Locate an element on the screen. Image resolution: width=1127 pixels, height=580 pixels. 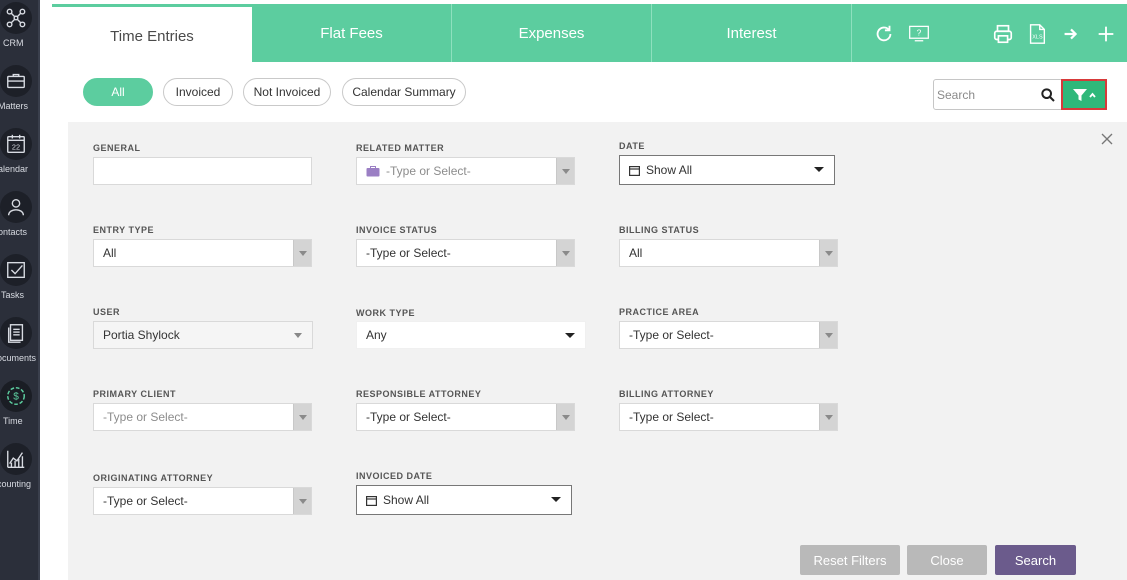
rail-item-matters: Matters is located at coordinates (20, 95).